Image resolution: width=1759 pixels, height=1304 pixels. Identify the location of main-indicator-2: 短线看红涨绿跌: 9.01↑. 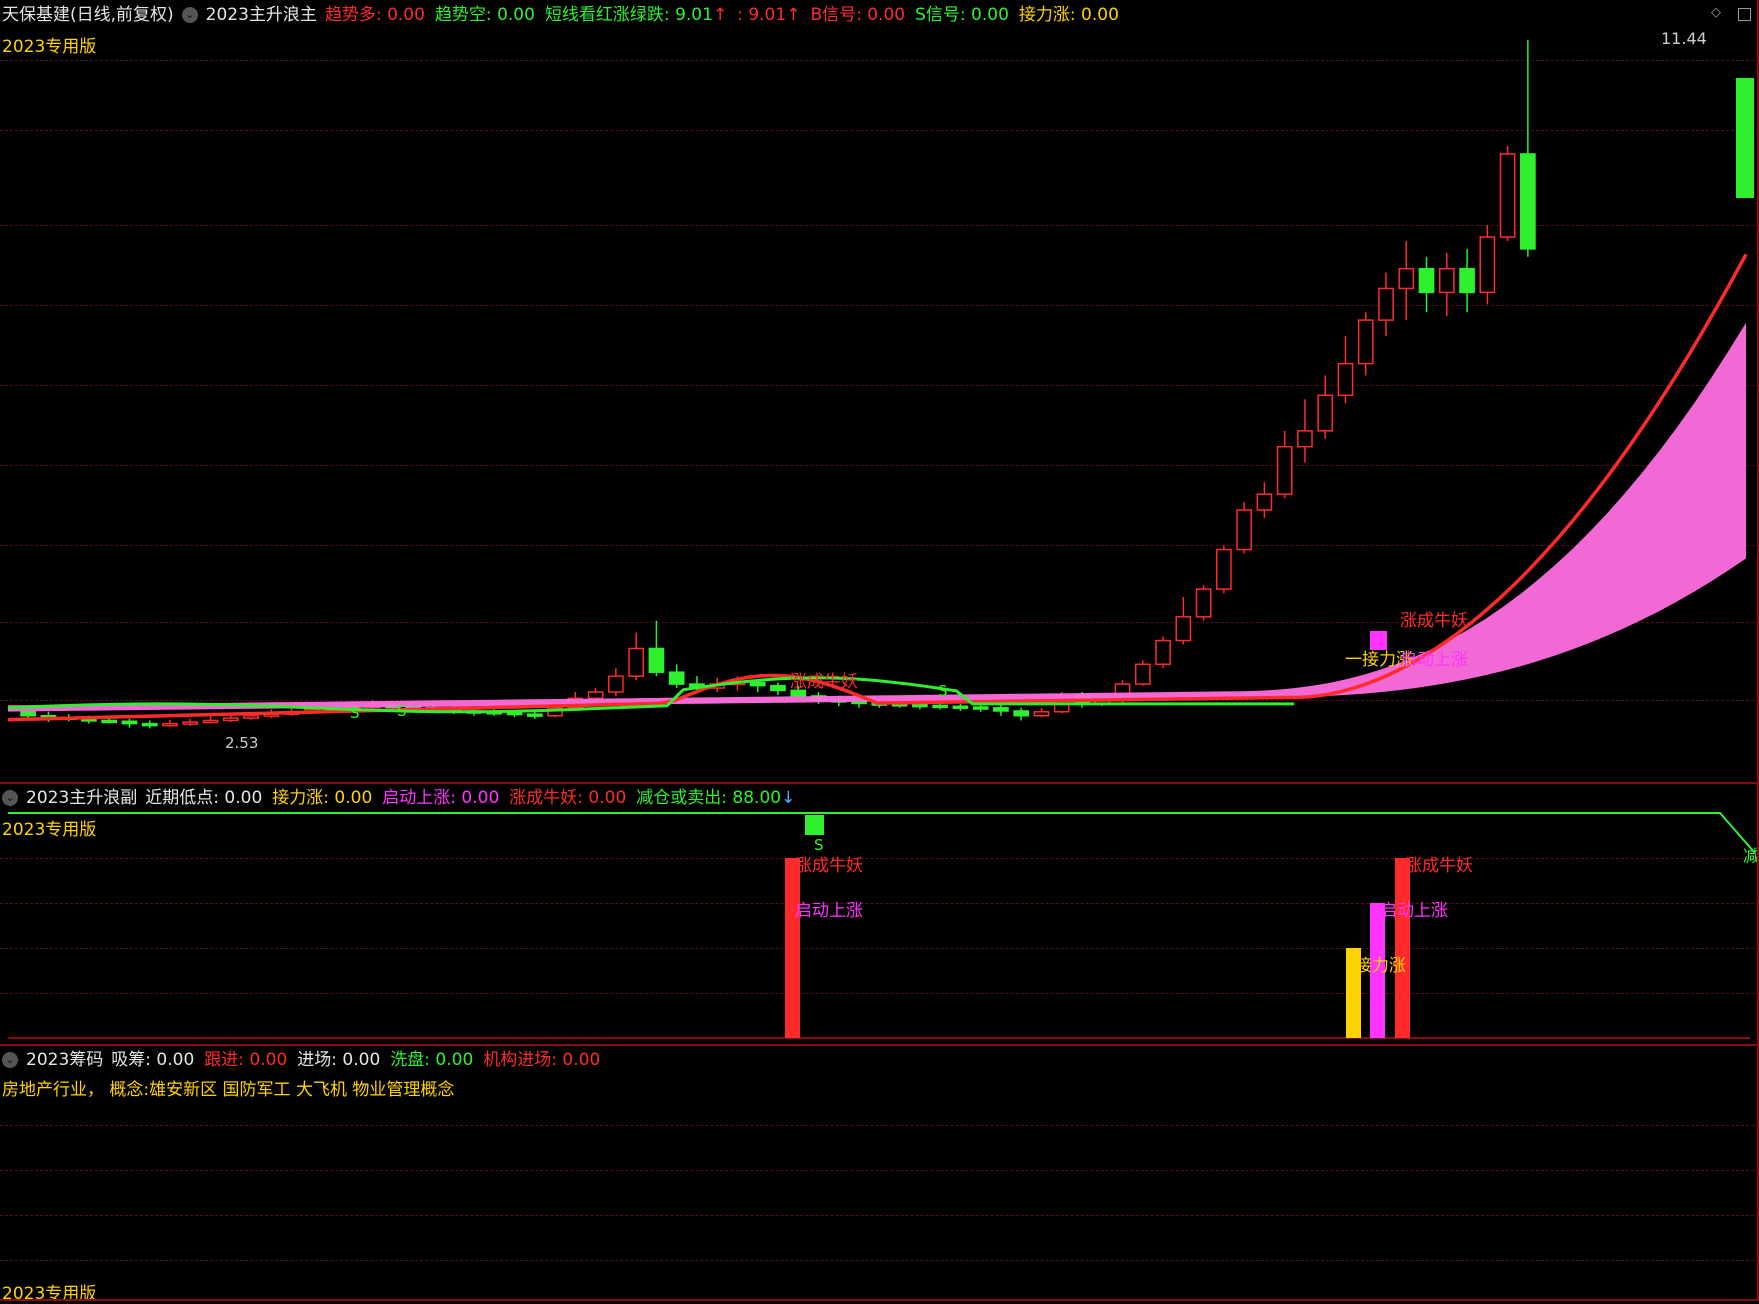
(636, 15).